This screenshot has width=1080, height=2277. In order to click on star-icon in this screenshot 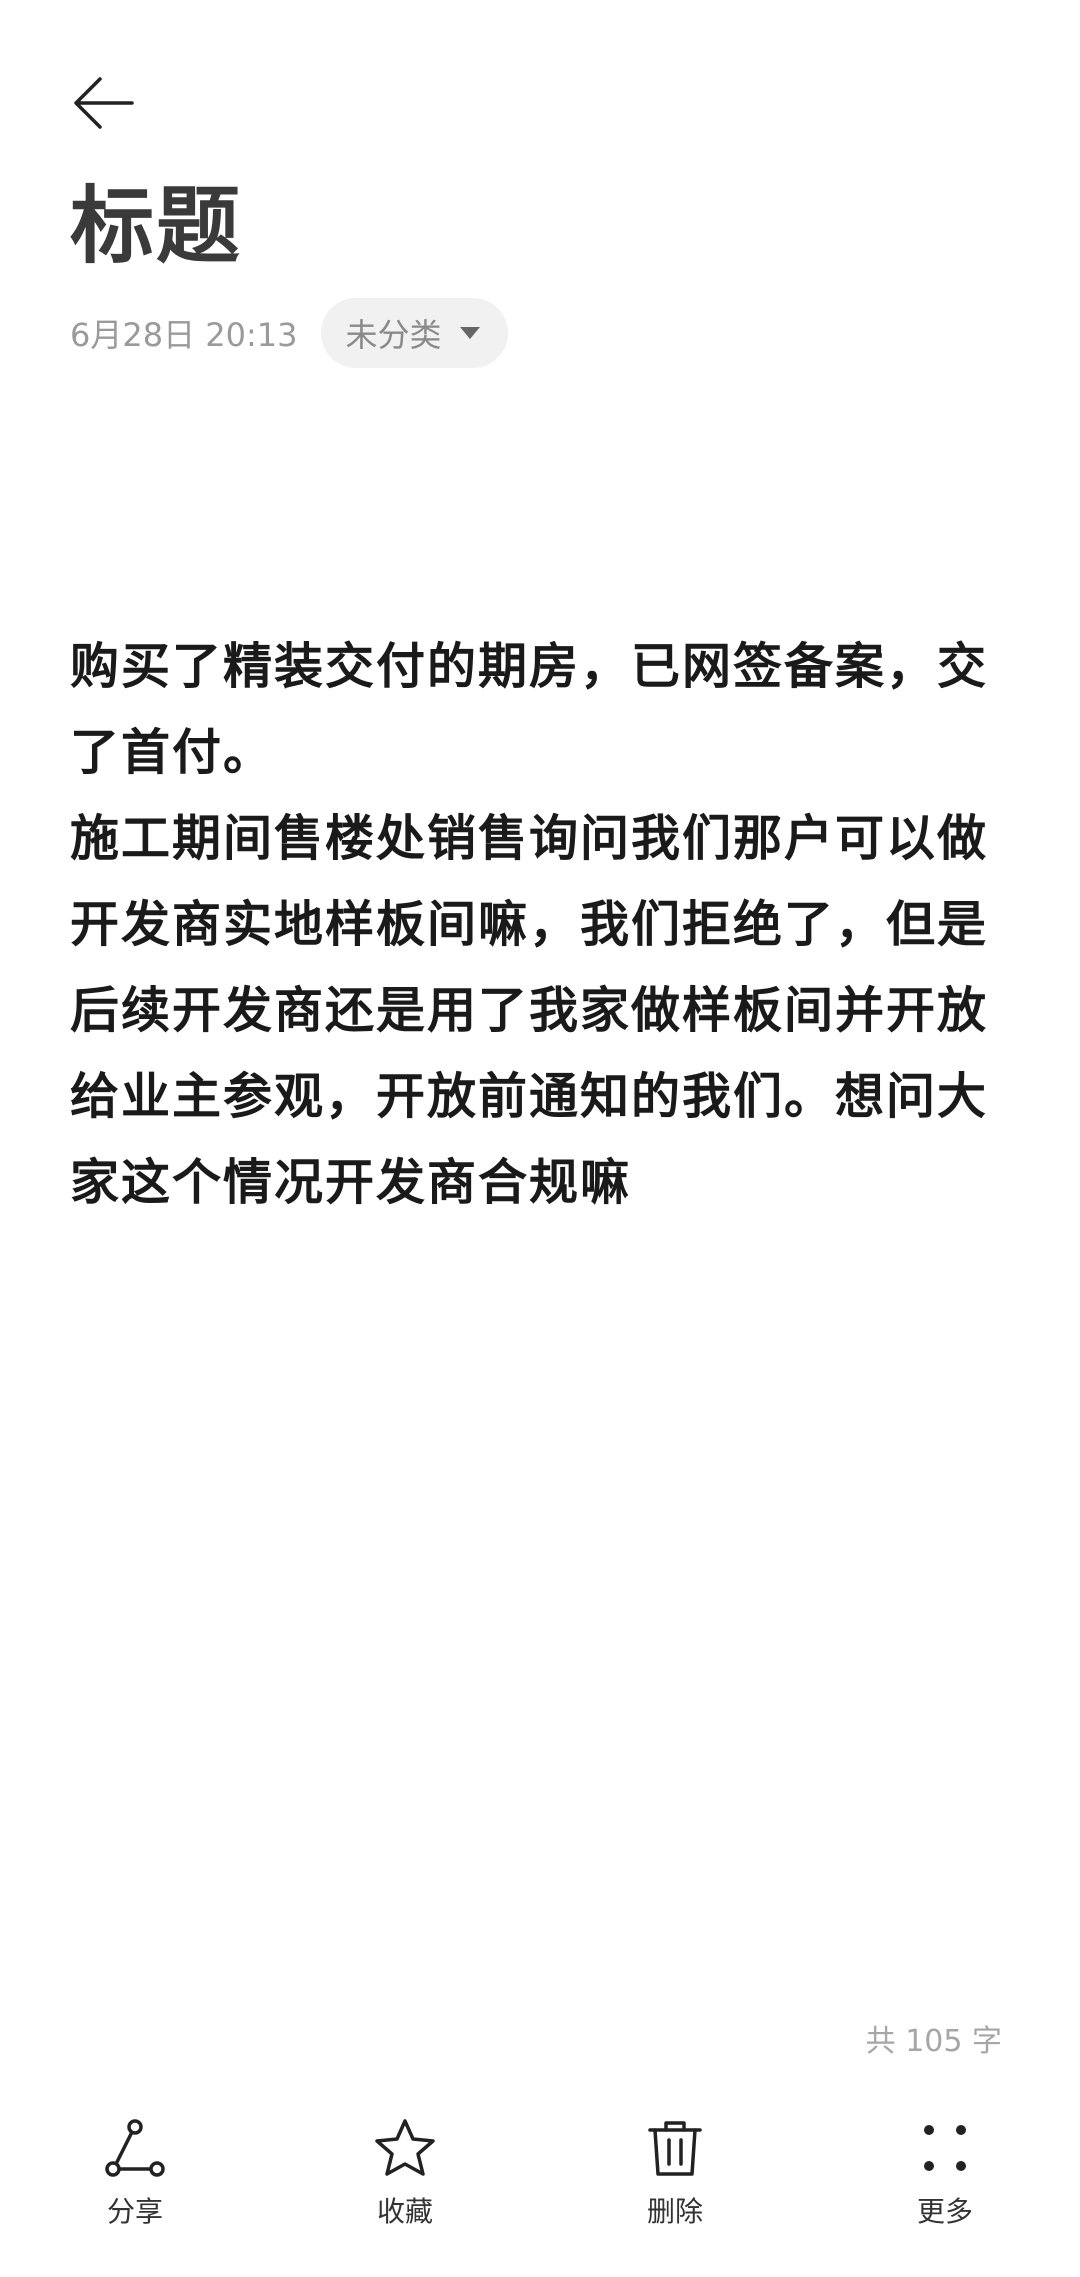, I will do `click(405, 2147)`.